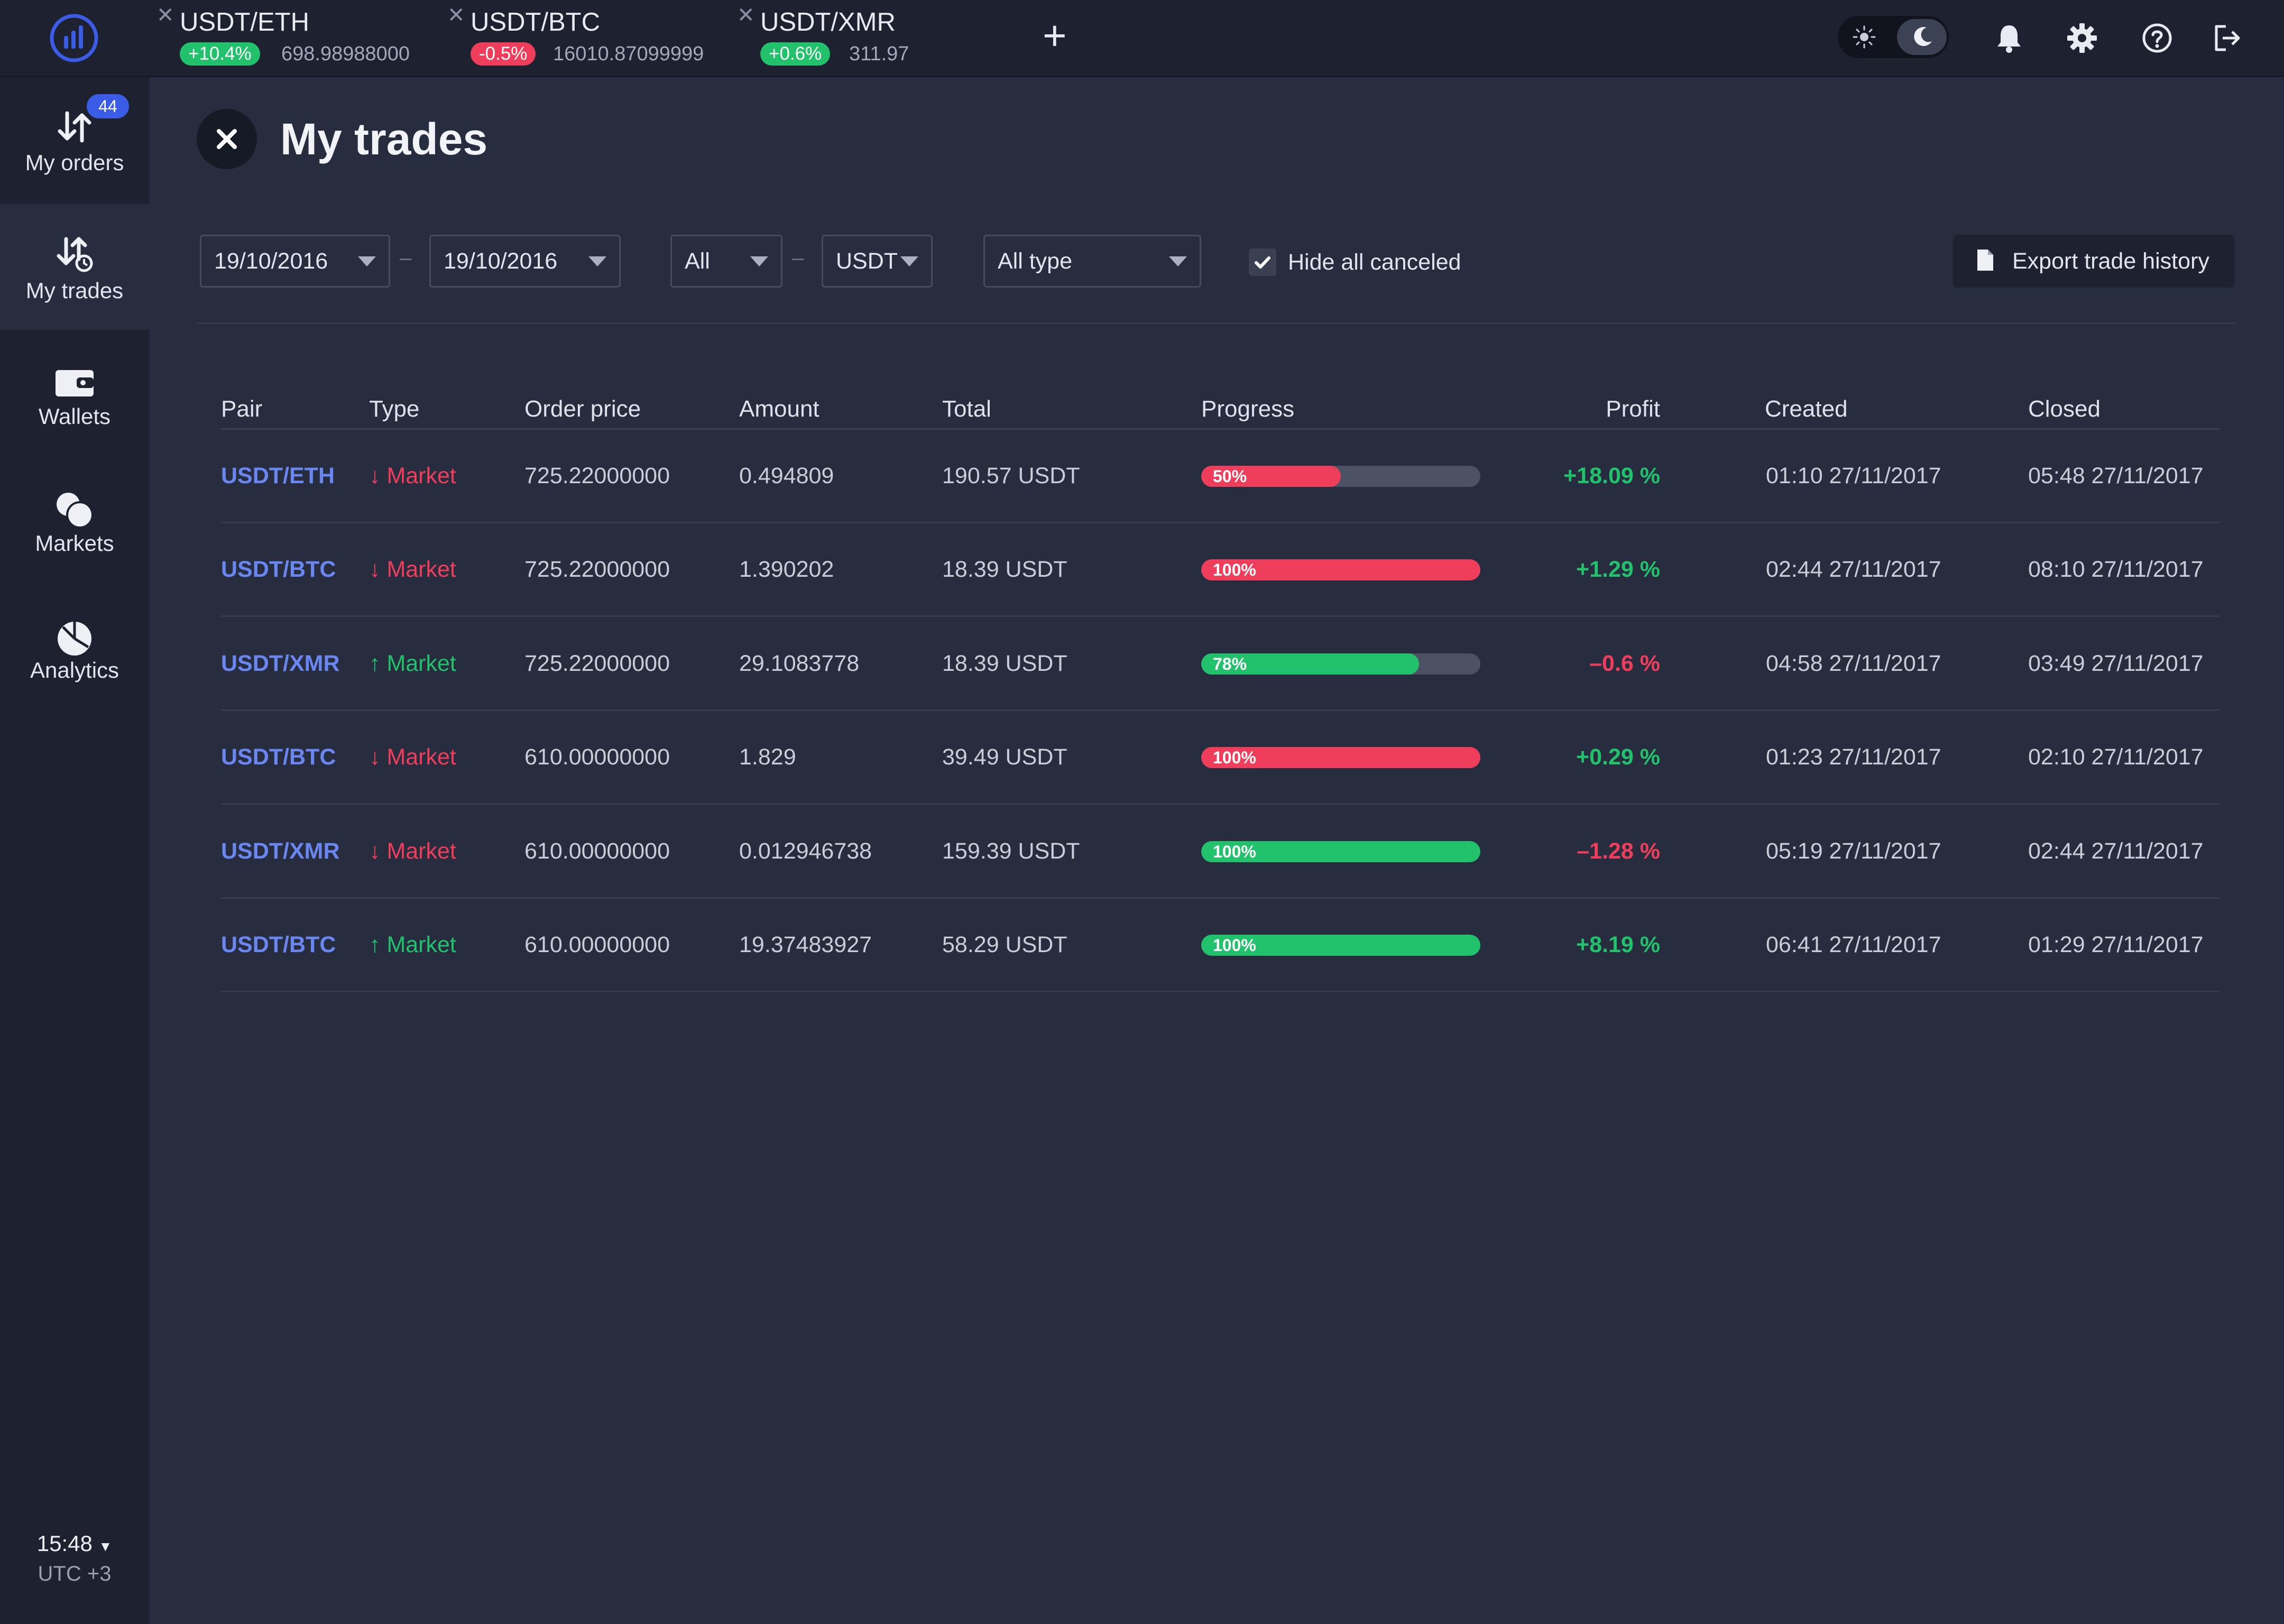  I want to click on closed-time: 05:48 27/11/2017, so click(2116, 475).